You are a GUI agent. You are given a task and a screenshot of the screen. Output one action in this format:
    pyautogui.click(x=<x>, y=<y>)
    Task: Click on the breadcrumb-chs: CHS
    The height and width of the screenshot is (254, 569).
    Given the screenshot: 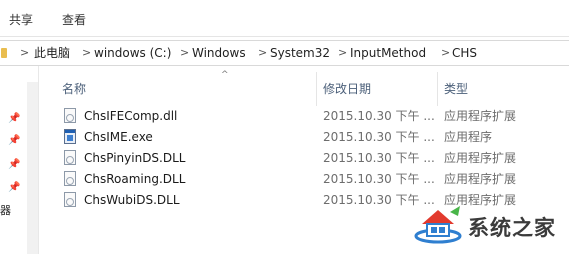 What is the action you would take?
    pyautogui.click(x=464, y=53)
    